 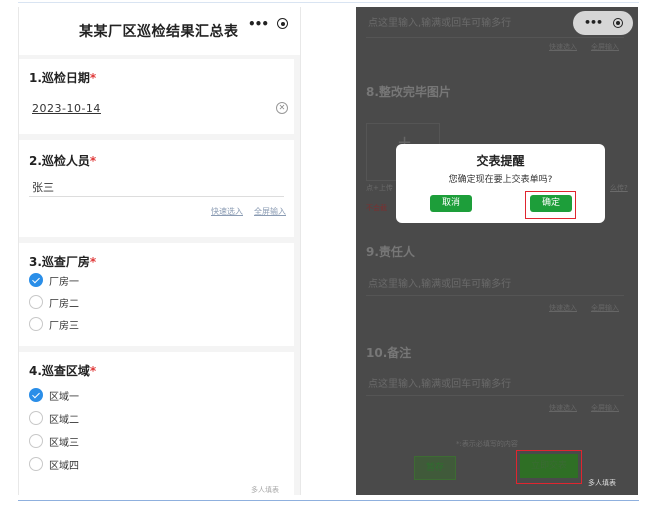 I want to click on submit-confirm-dialog: 交表提醒 您确定现在要上交表单吗? 取消 确定, so click(x=500, y=183).